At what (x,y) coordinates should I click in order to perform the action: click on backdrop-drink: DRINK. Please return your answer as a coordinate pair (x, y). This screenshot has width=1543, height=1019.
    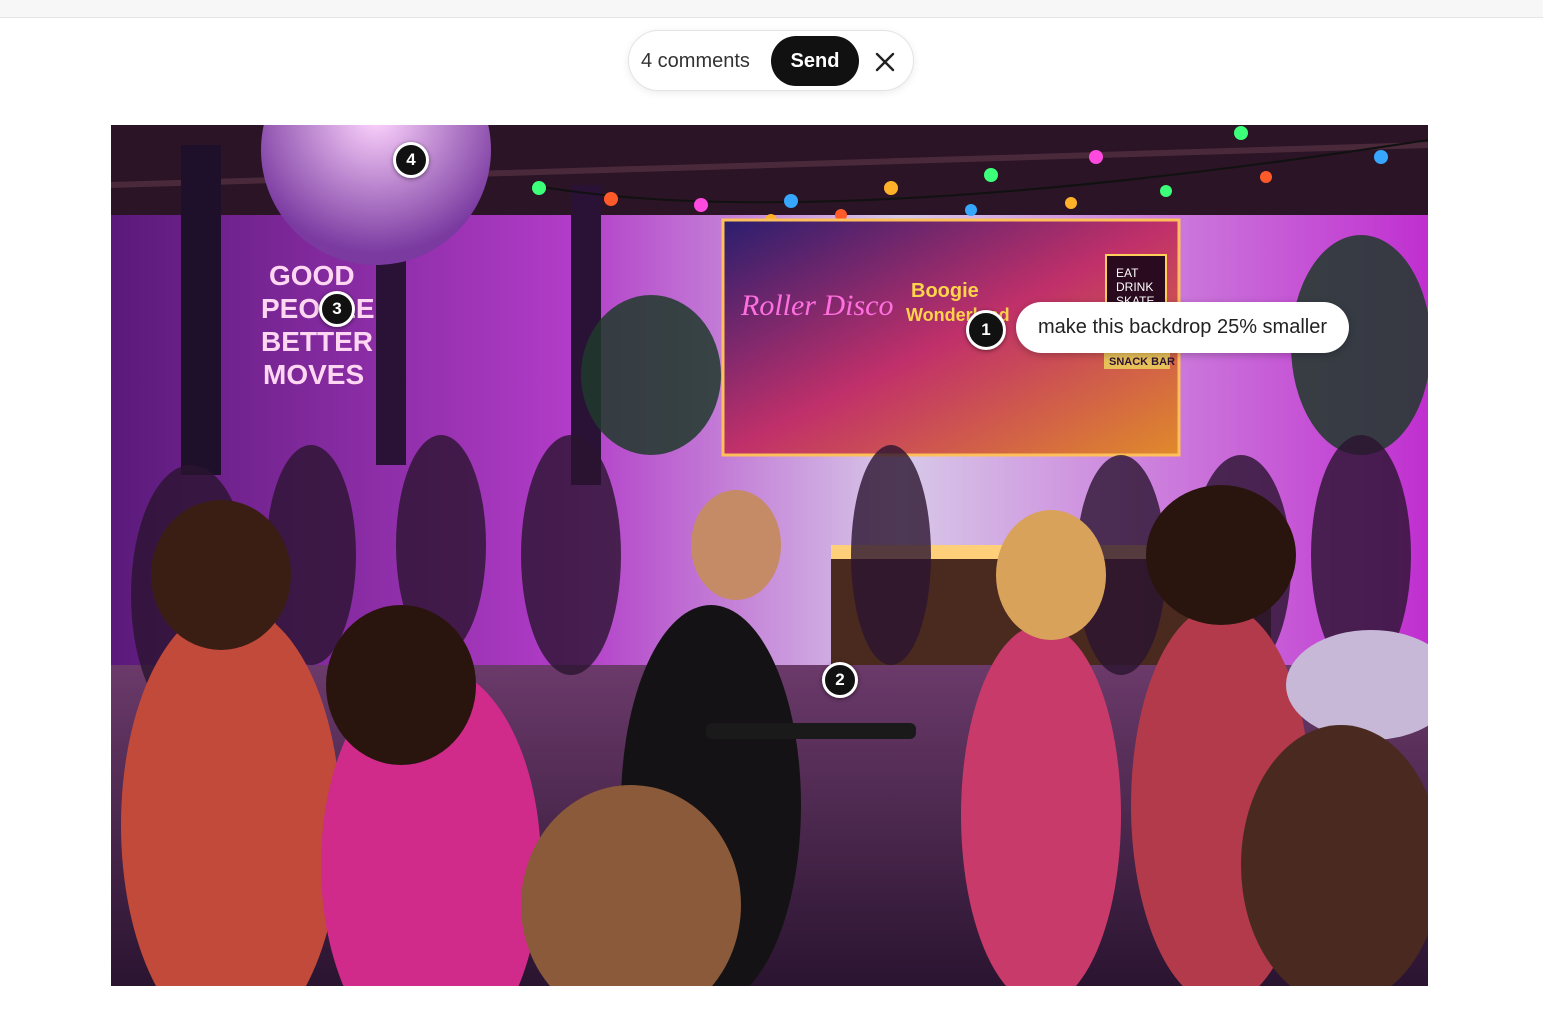
    Looking at the image, I should click on (1134, 287).